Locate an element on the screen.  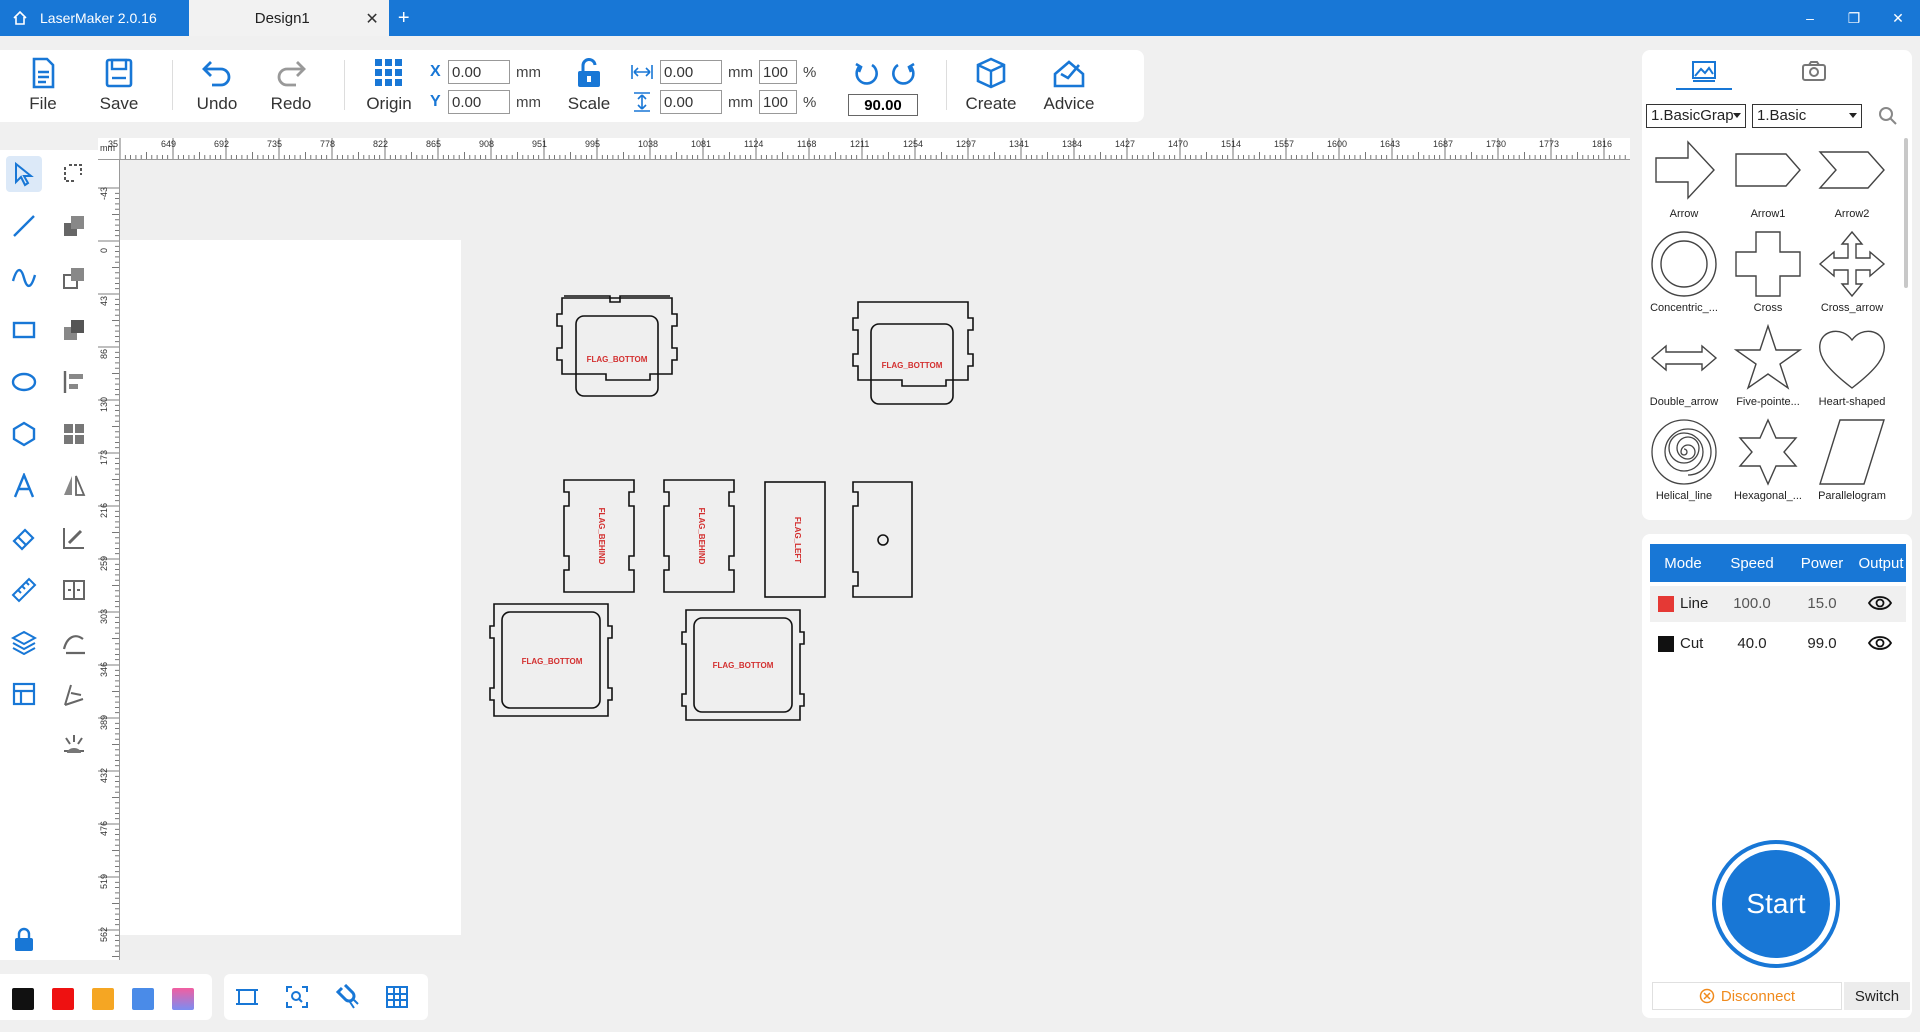
close-window-button: ✕ is located at coordinates (1898, 18).